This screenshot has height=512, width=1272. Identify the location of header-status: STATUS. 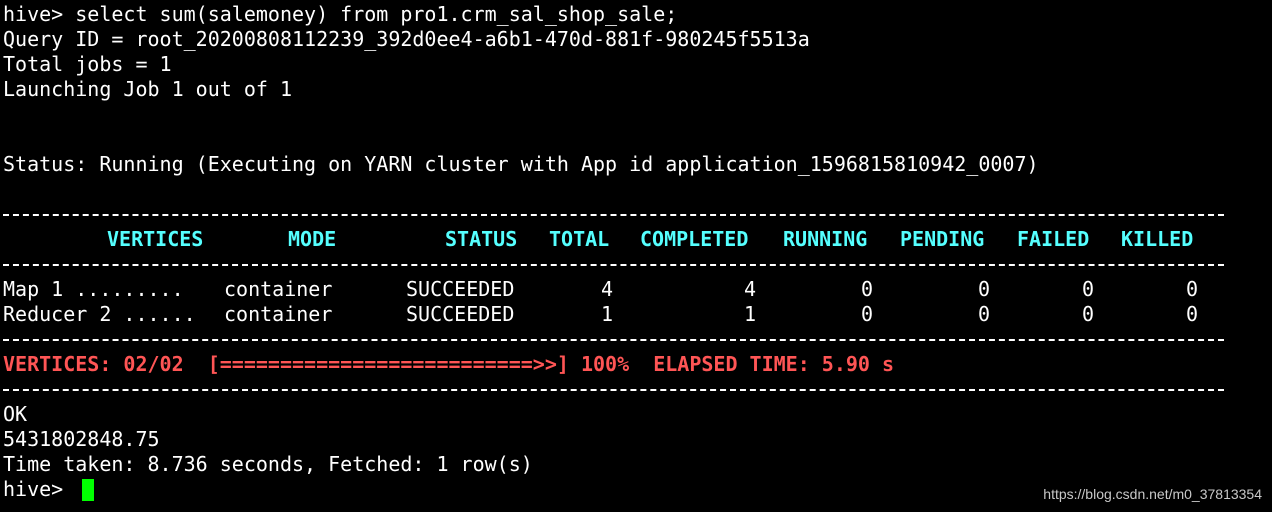
(481, 239).